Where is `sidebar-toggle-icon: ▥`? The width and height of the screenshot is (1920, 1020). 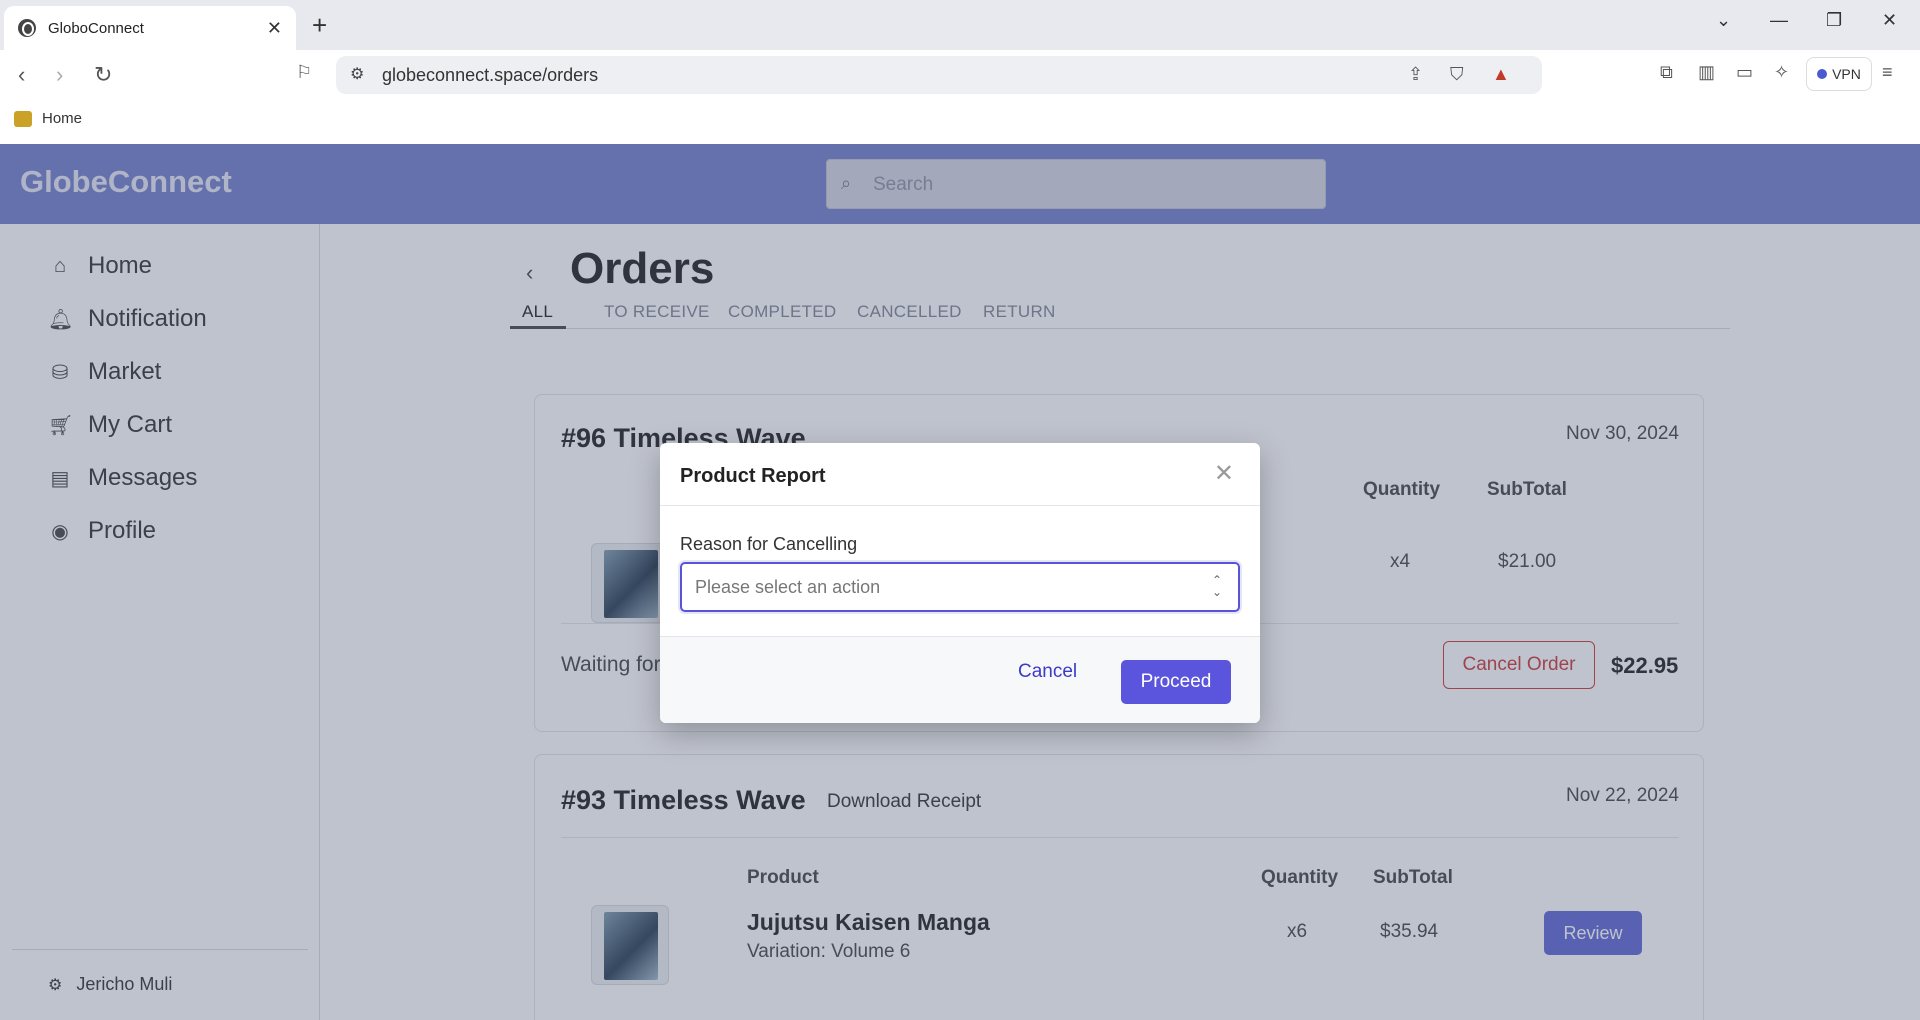 sidebar-toggle-icon: ▥ is located at coordinates (1706, 72).